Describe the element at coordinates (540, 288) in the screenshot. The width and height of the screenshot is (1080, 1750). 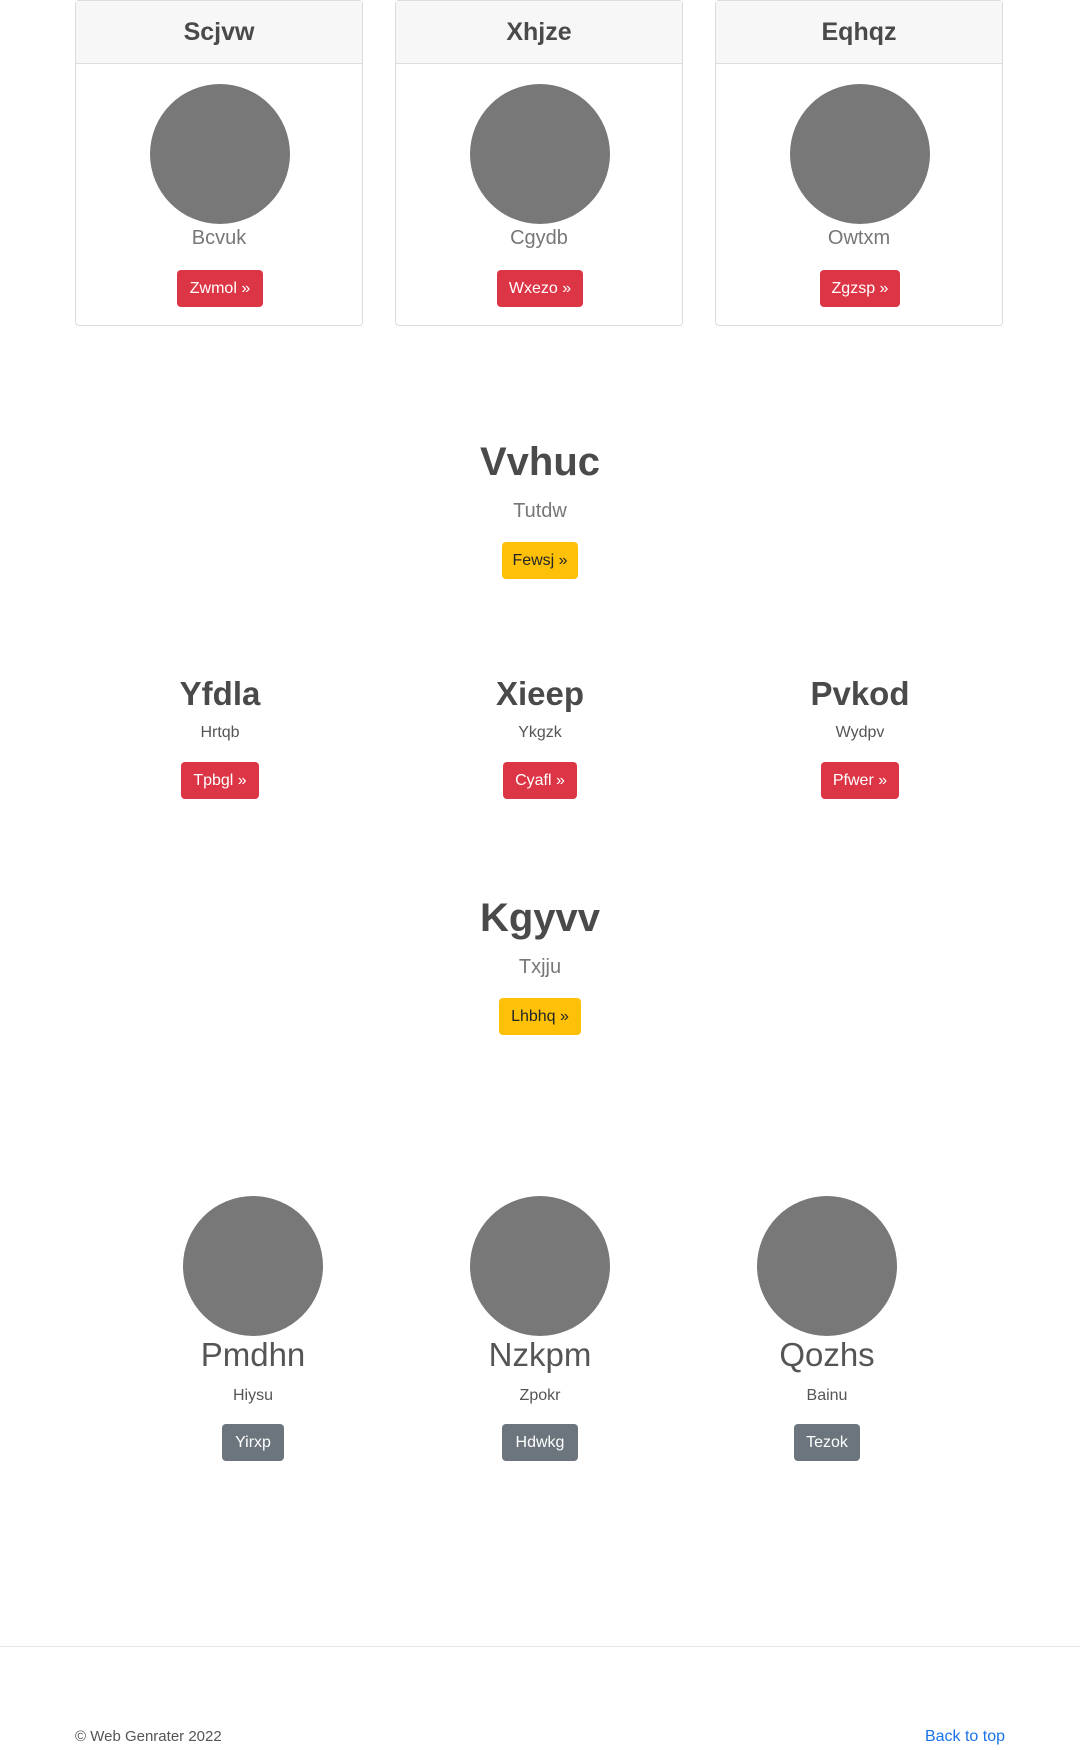
I see `card-button: Wxezo »` at that location.